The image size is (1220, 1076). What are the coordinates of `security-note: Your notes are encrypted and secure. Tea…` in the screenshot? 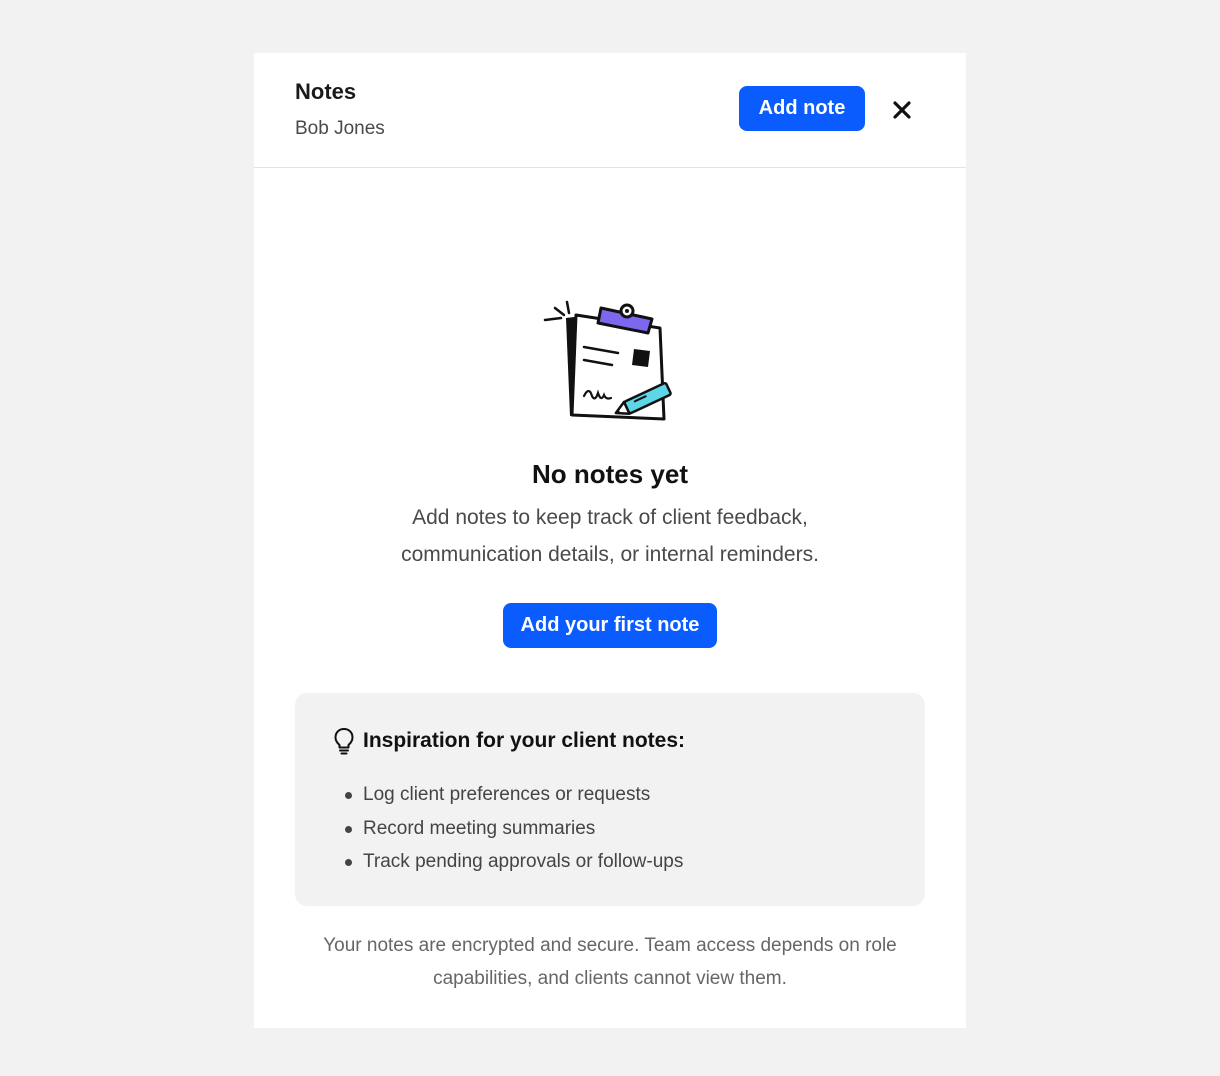 It's located at (610, 962).